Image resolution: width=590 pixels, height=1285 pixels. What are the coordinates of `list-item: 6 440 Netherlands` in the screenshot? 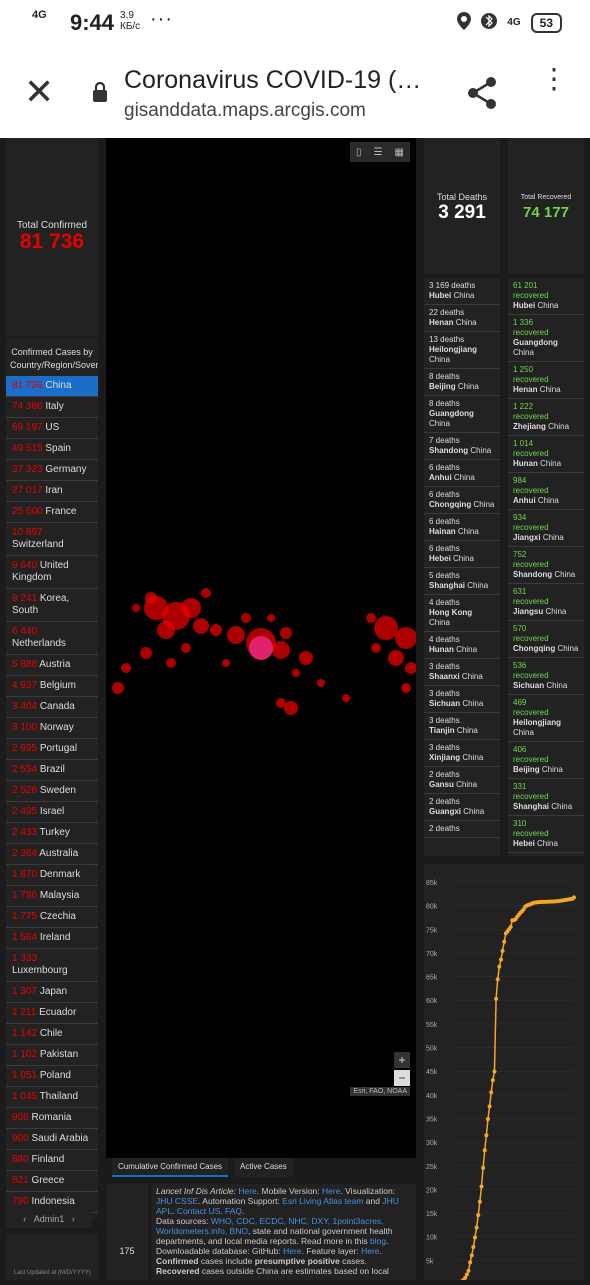 It's located at (52, 638).